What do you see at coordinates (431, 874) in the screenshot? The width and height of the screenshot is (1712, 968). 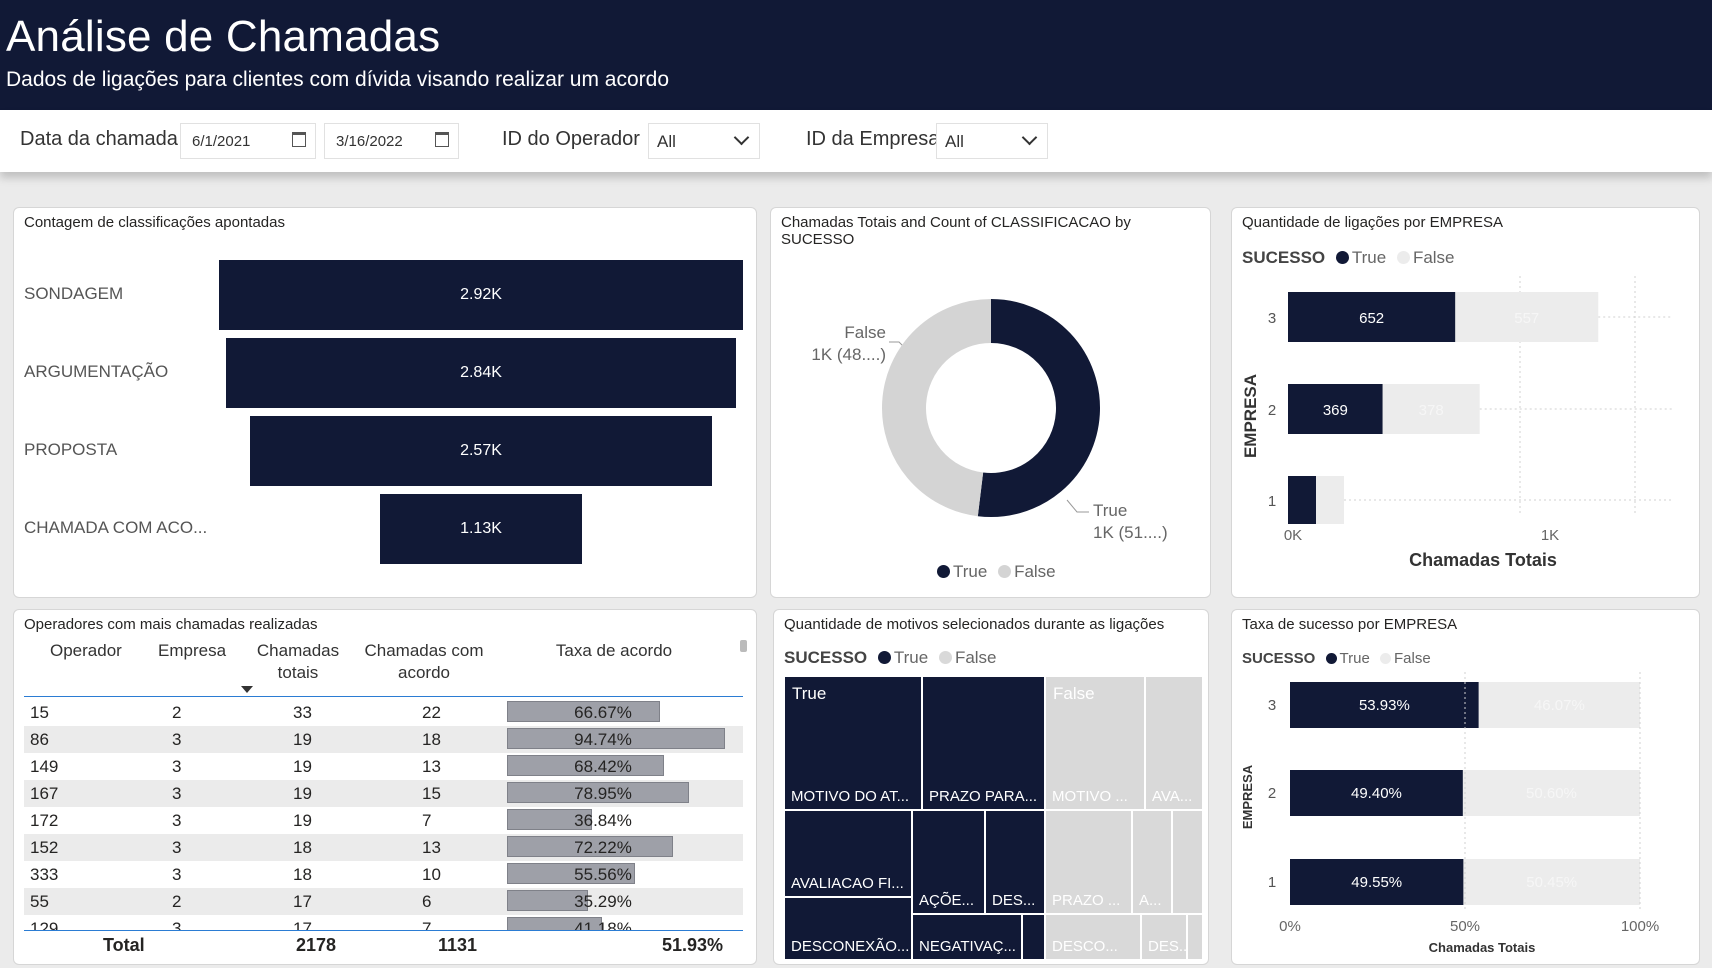 I see `table-cell: 10` at bounding box center [431, 874].